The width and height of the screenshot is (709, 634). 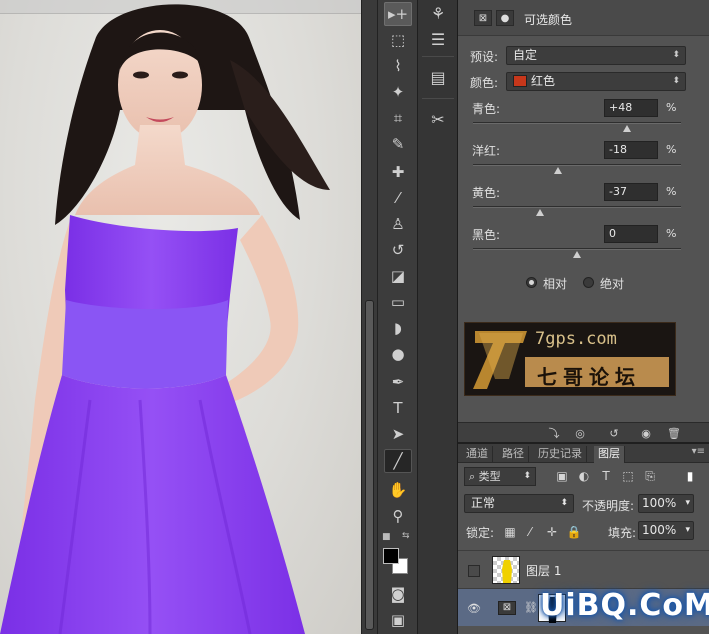 I want to click on search-icon: ⌕, so click(x=472, y=476).